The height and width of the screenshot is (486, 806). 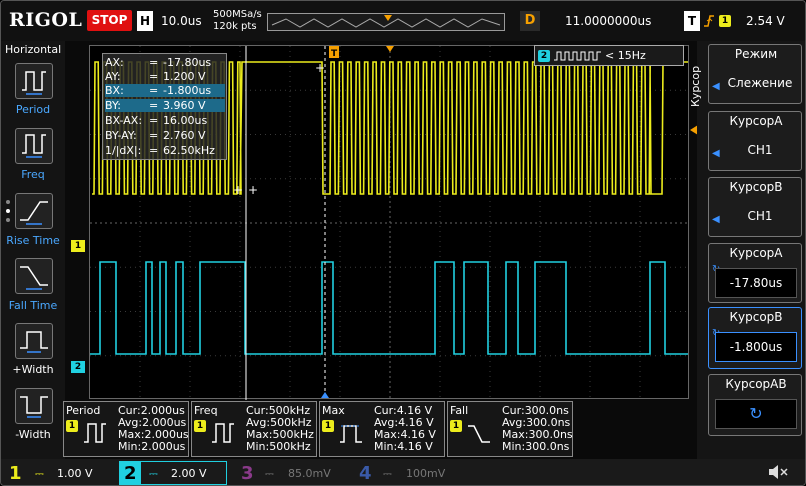 What do you see at coordinates (83, 410) in the screenshot?
I see `measurement-title: Period` at bounding box center [83, 410].